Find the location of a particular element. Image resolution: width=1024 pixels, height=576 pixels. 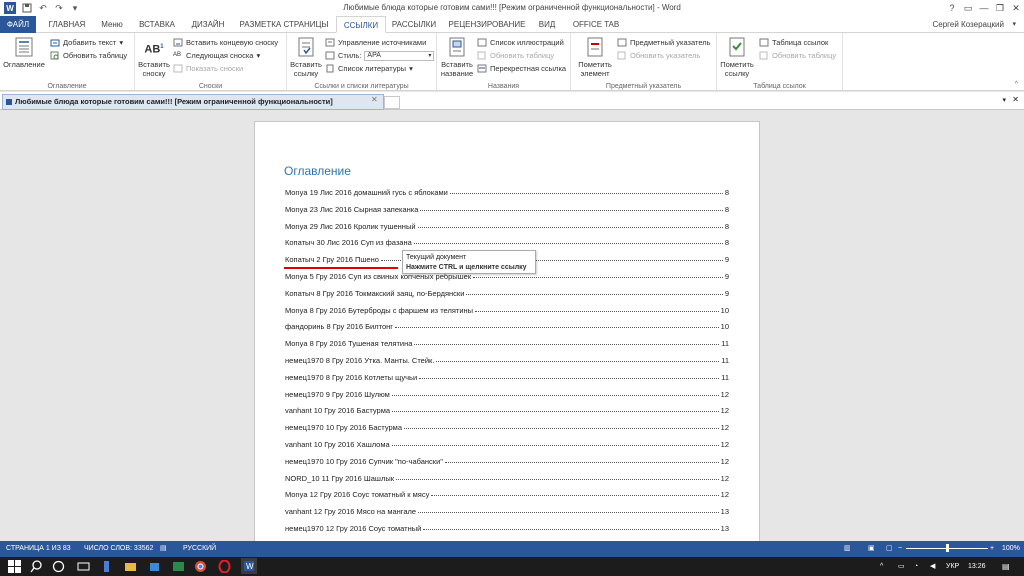

mark-citation-button: Пометить ссылку is located at coordinates (737, 57).